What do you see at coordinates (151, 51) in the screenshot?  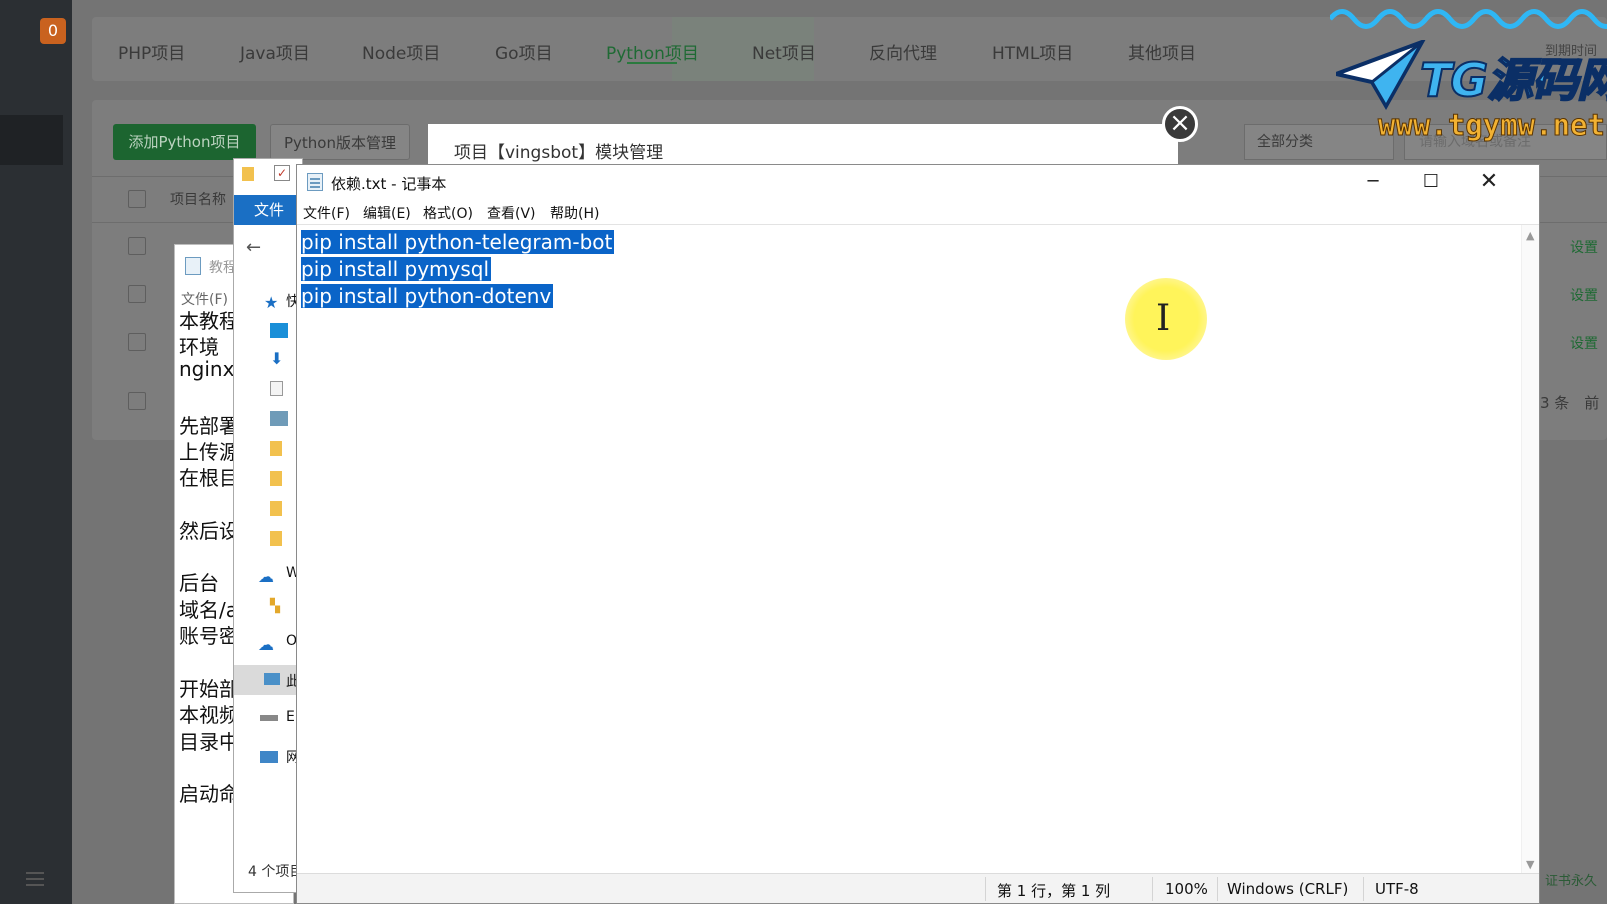 I see `tab-php: PHP项目` at bounding box center [151, 51].